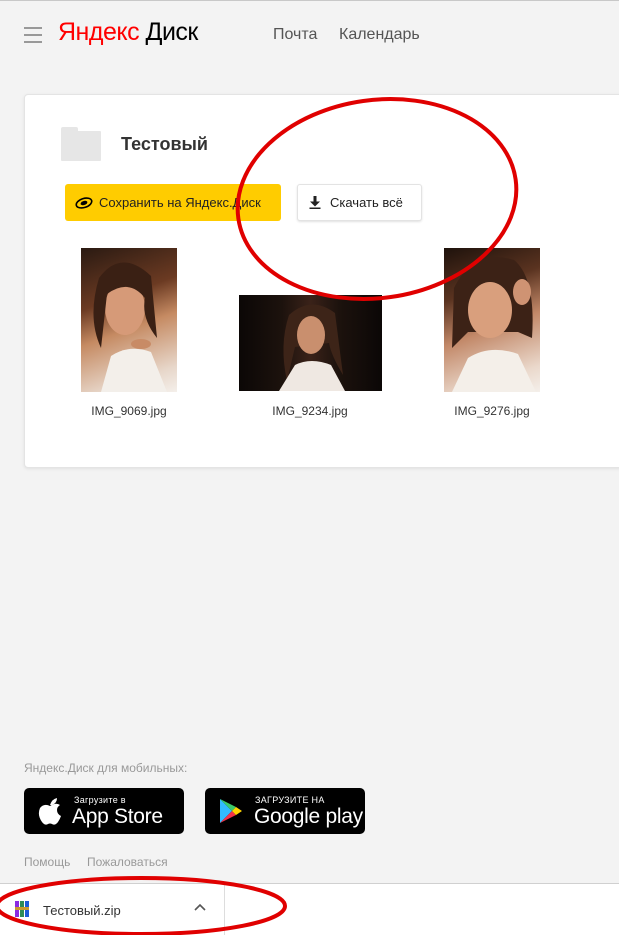 Image resolution: width=619 pixels, height=935 pixels. What do you see at coordinates (47, 862) in the screenshot?
I see `help-link: Помощь` at bounding box center [47, 862].